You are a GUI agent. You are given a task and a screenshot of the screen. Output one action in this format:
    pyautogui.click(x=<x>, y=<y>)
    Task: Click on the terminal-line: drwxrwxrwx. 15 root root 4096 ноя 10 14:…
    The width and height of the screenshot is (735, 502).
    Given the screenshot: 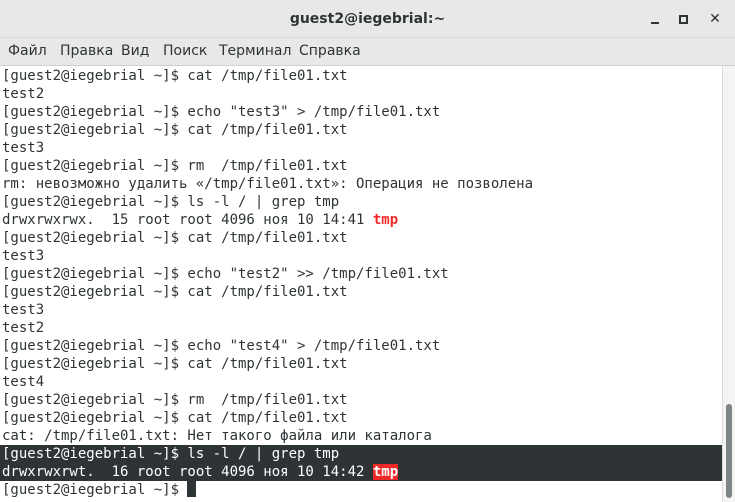 What is the action you would take?
    pyautogui.click(x=200, y=220)
    